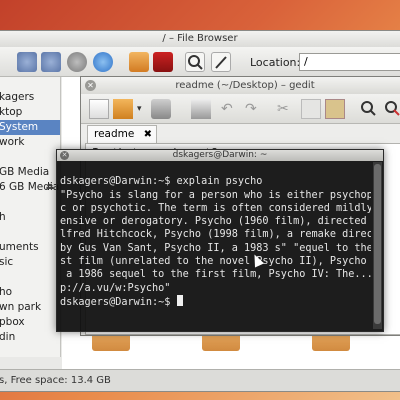 The width and height of the screenshot is (400, 400). Describe the element at coordinates (201, 109) in the screenshot. I see `print-icon` at that location.